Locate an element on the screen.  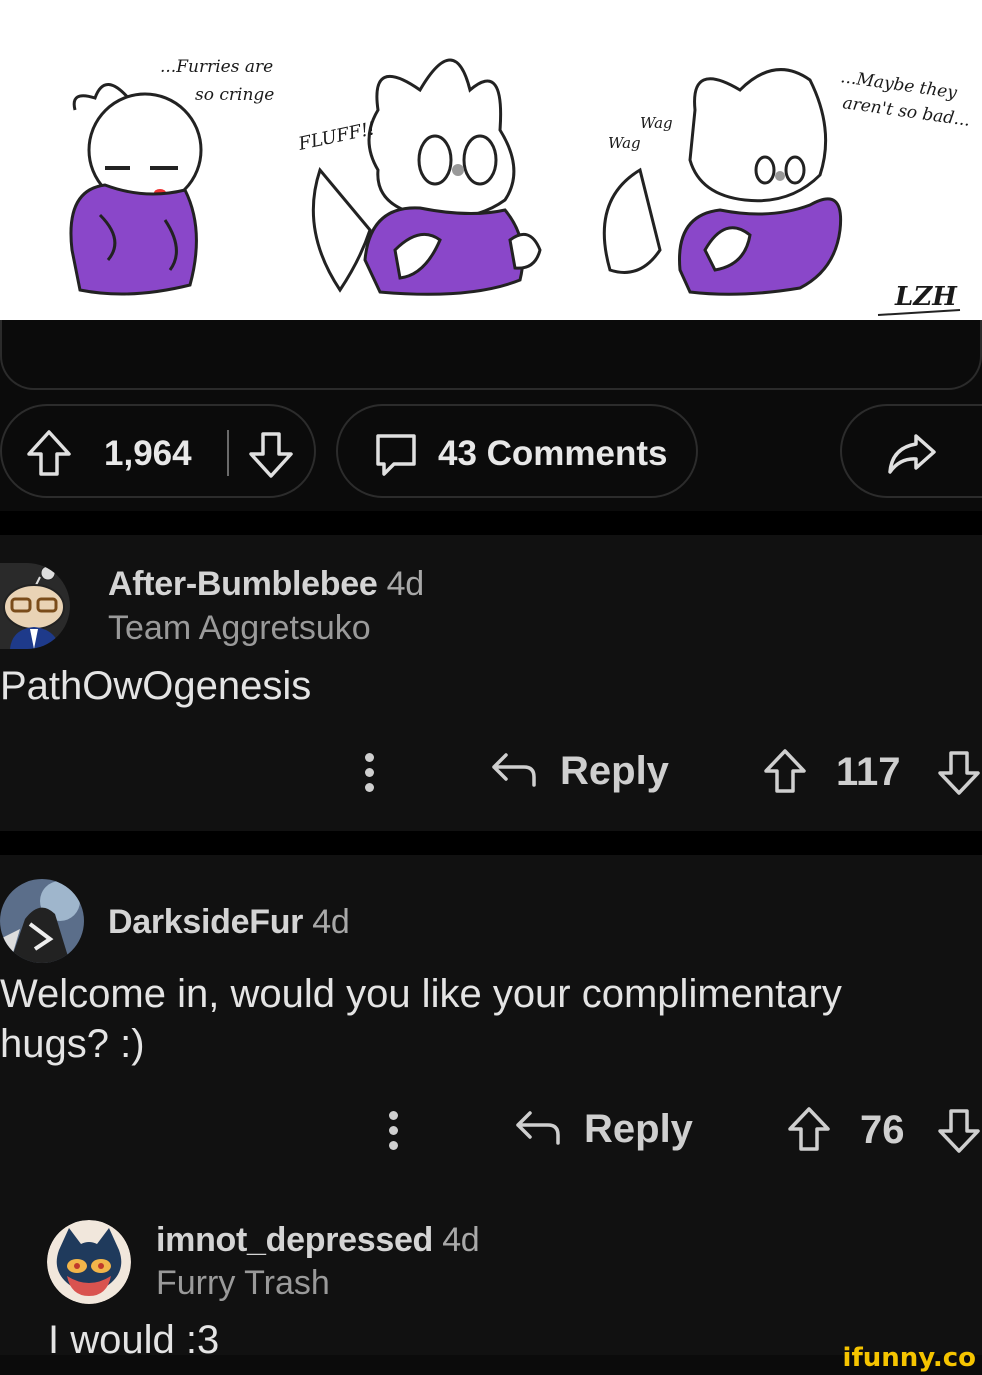
comments-count-label: 43 Comments is located at coordinates (553, 453).